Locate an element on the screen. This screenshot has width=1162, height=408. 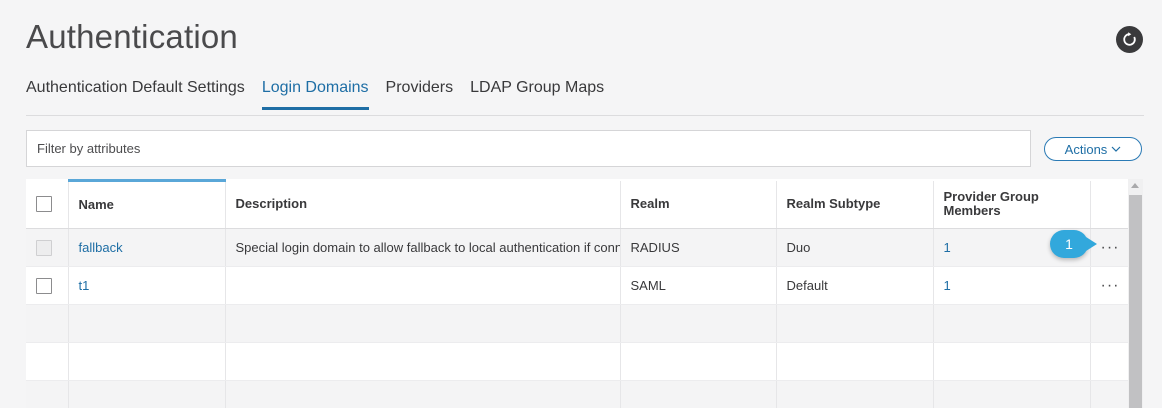
row-actions-cell: ··· is located at coordinates (1109, 285).